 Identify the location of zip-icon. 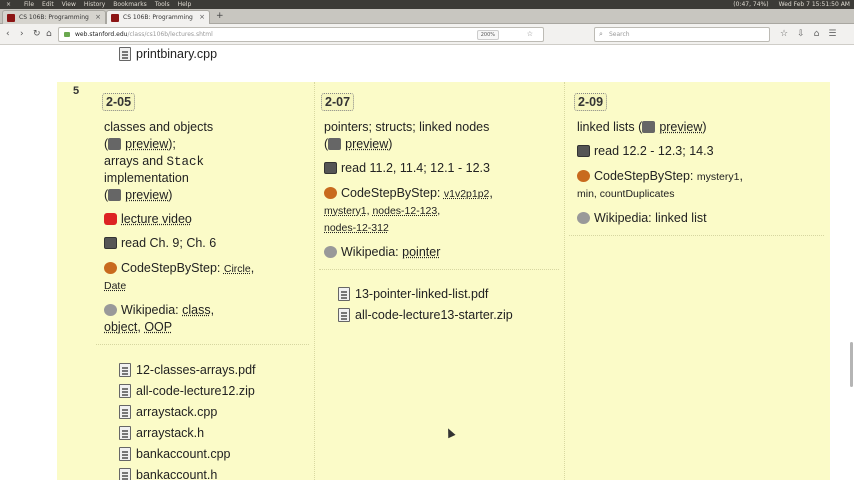
(344, 315).